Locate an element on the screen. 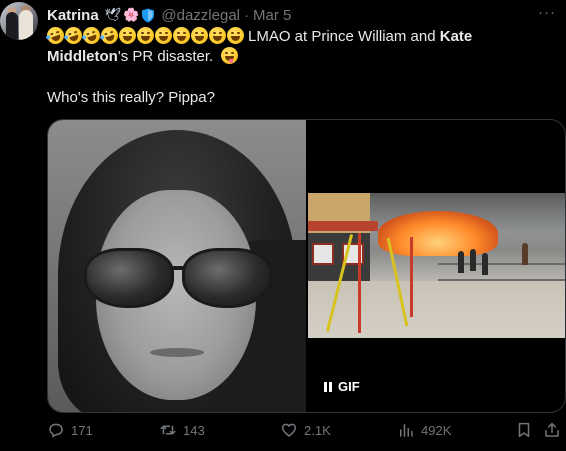 The height and width of the screenshot is (451, 566). author-badges: 🕊 🌸 is located at coordinates (130, 15).